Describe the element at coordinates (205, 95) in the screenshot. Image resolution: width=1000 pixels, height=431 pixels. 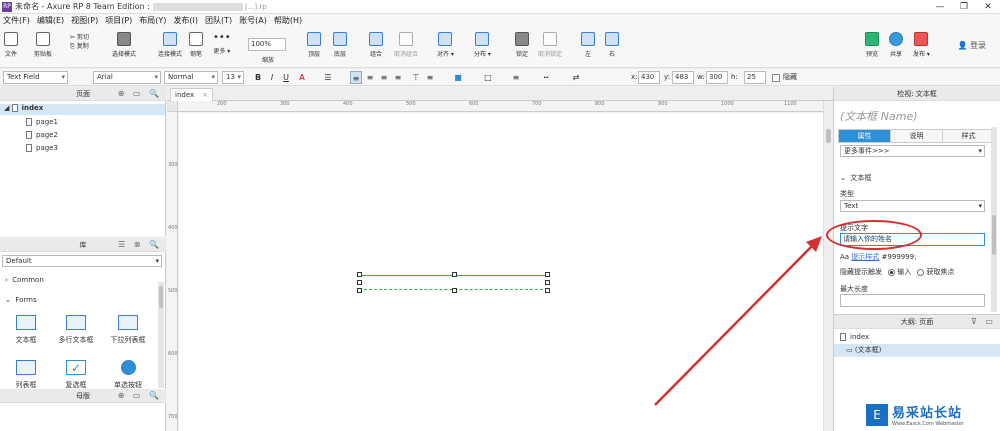
I see `close-tab-icon: ×` at that location.